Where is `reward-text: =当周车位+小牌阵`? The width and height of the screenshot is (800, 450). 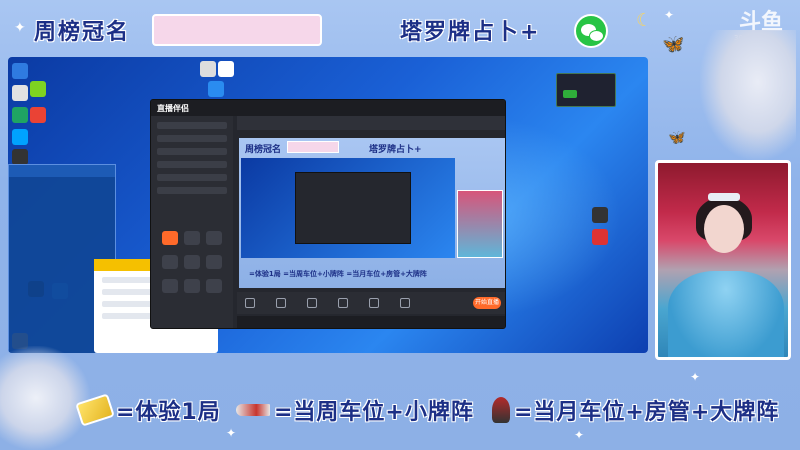
reward-text: =当周车位+小牌阵 is located at coordinates (374, 412).